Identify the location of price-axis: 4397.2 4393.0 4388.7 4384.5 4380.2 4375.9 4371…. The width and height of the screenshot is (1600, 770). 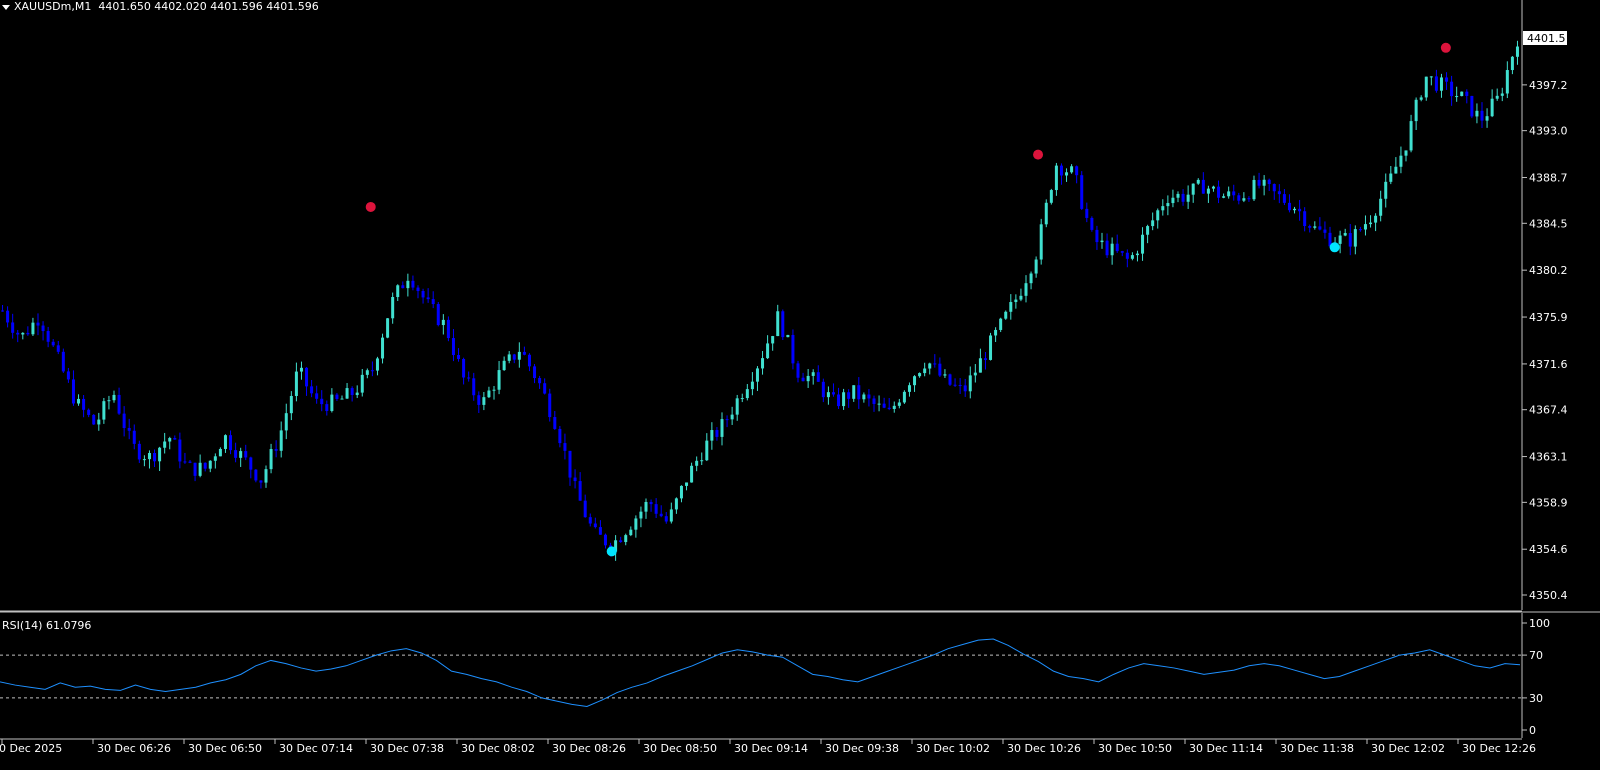
(1545, 340).